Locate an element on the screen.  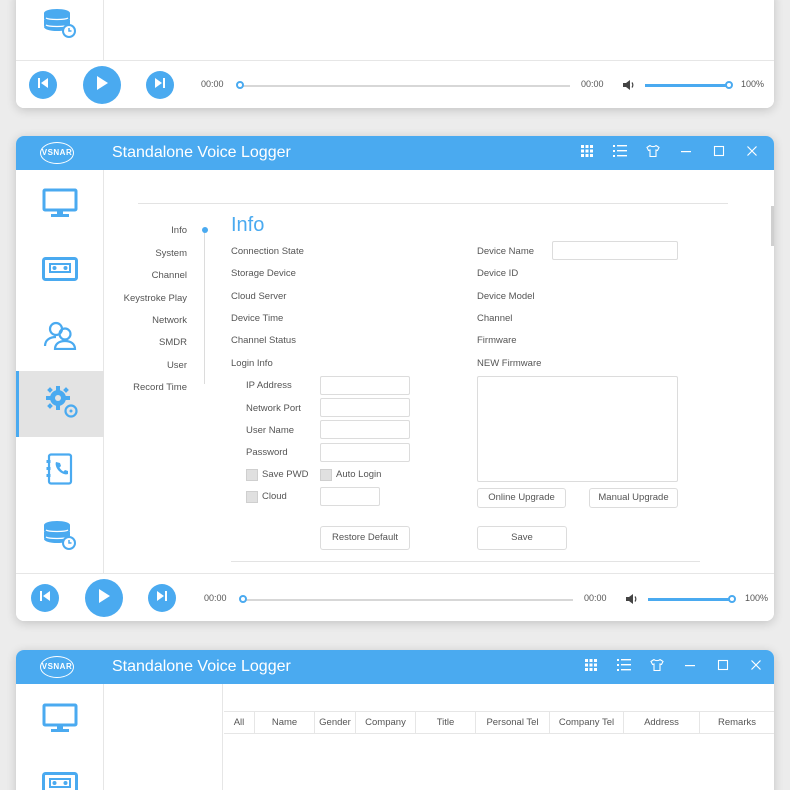
firmware-notes-textarea is located at coordinates (577, 429).